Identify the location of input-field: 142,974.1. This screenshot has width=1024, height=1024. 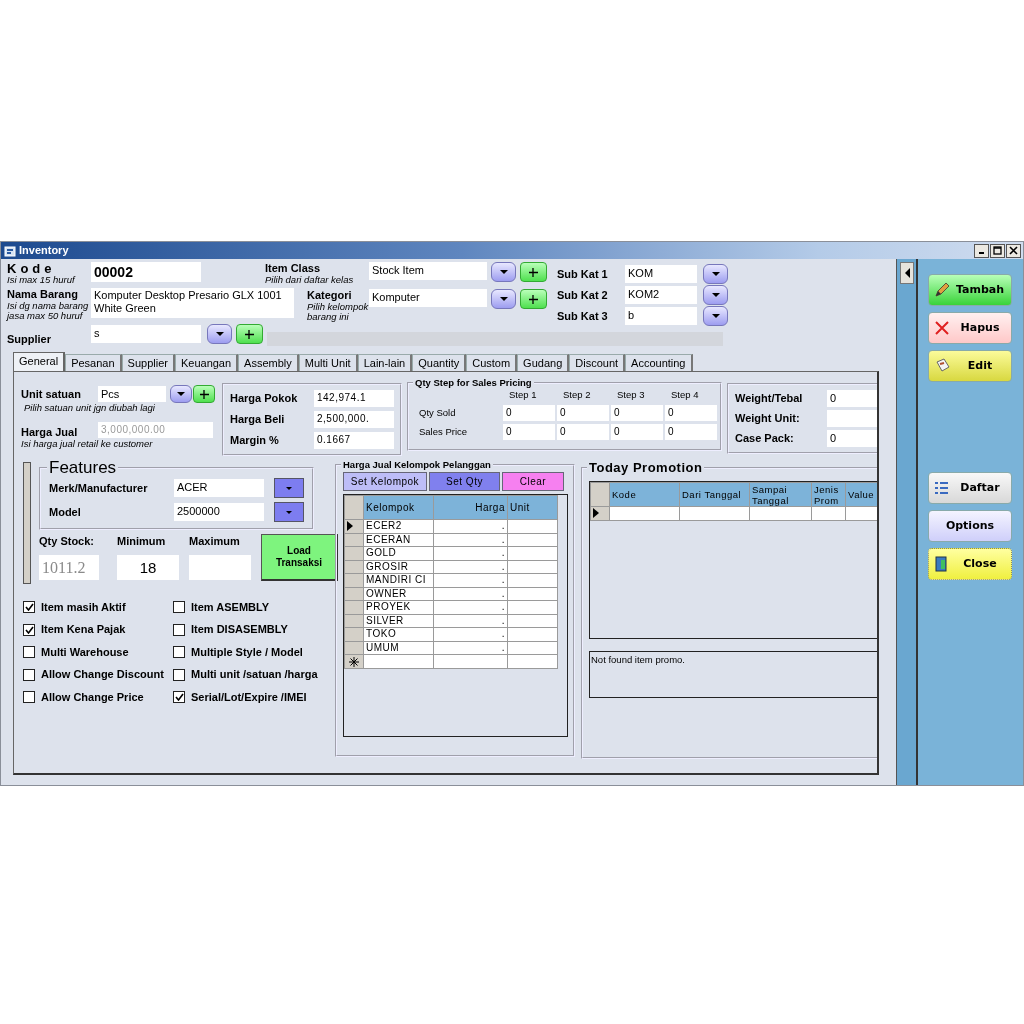
(354, 398).